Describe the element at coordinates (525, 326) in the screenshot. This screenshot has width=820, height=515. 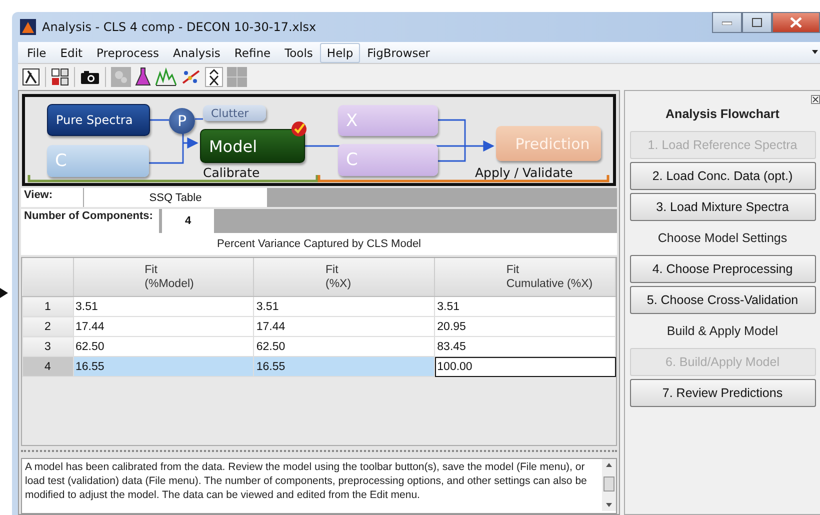
I see `table-cell: 20.95` at that location.